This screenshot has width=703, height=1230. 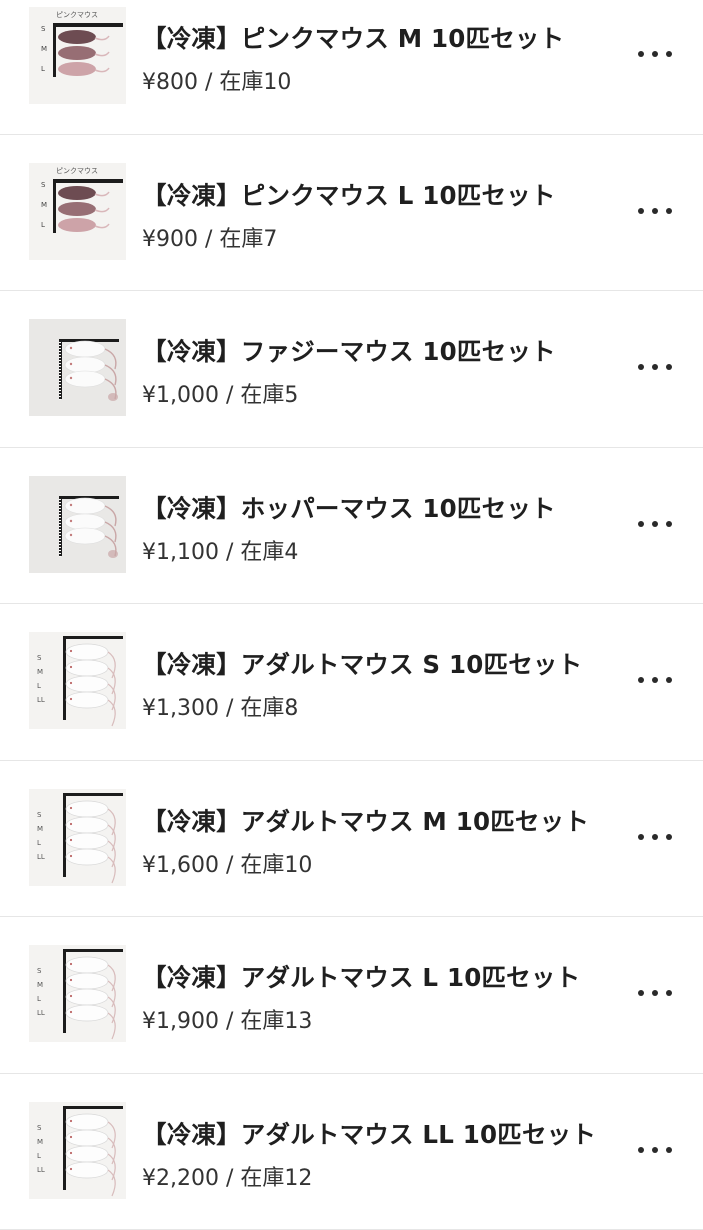 I want to click on product-title: 【冷凍】ファジーマウス 10匹セット, so click(x=349, y=350).